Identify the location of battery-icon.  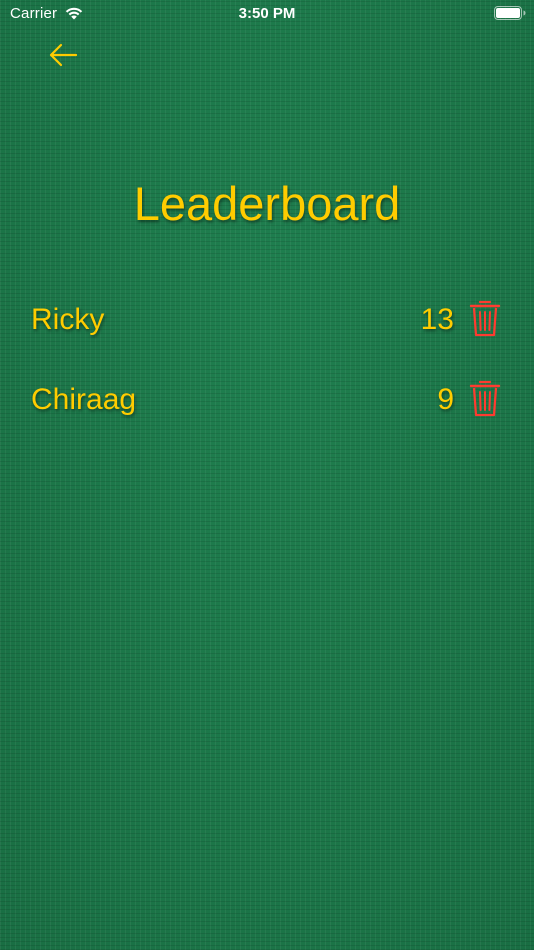
(510, 13).